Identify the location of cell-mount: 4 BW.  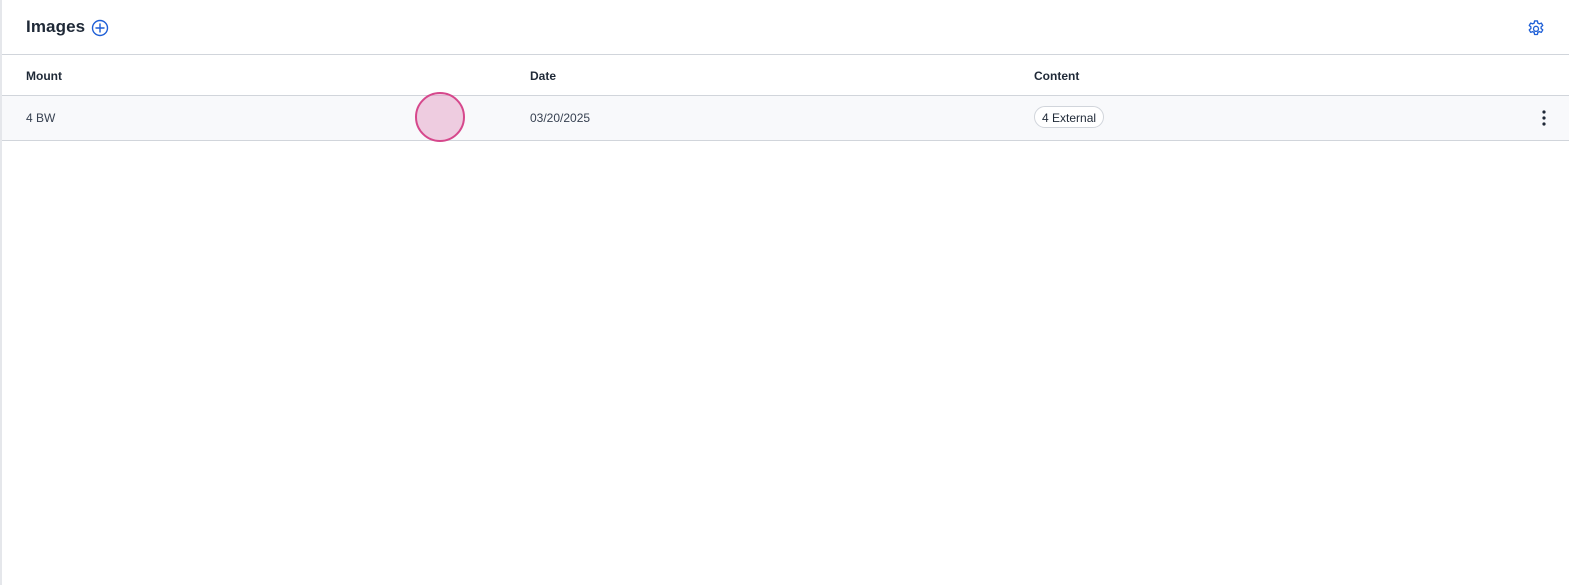
(41, 118).